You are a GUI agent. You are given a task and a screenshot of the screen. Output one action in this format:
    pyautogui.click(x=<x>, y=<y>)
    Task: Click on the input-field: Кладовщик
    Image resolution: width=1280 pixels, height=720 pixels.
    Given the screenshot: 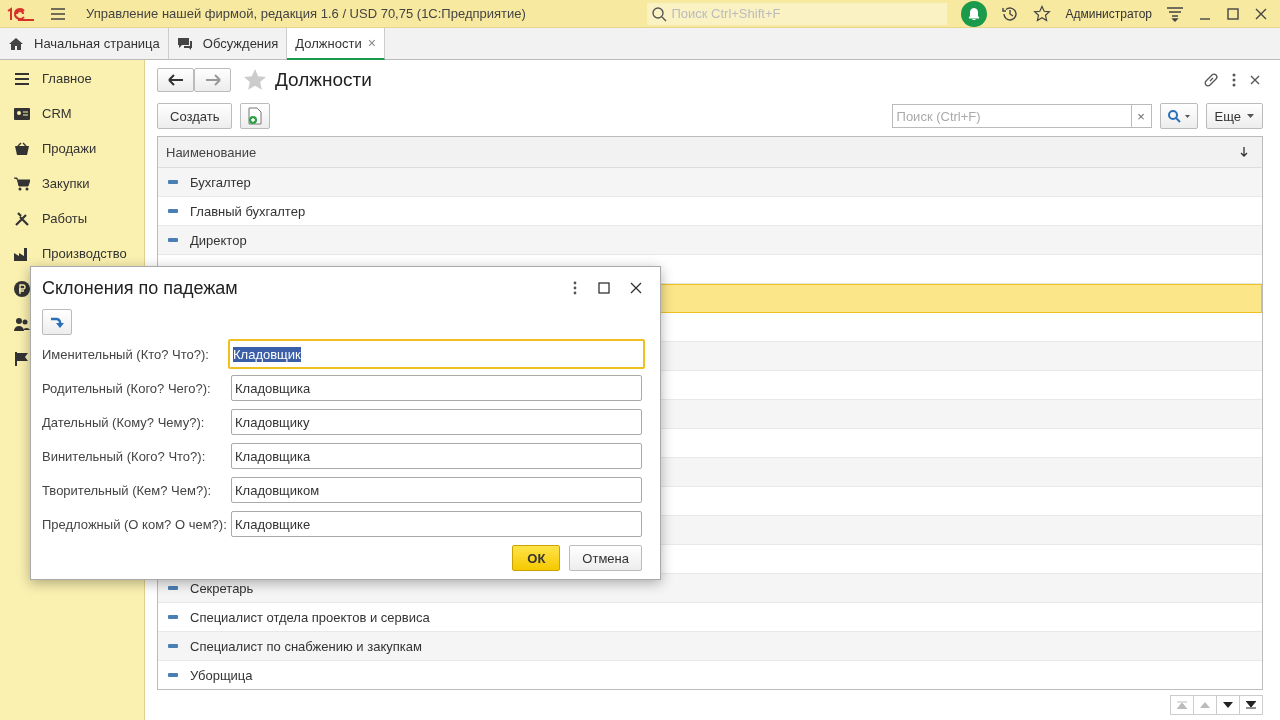 What is the action you would take?
    pyautogui.click(x=436, y=354)
    